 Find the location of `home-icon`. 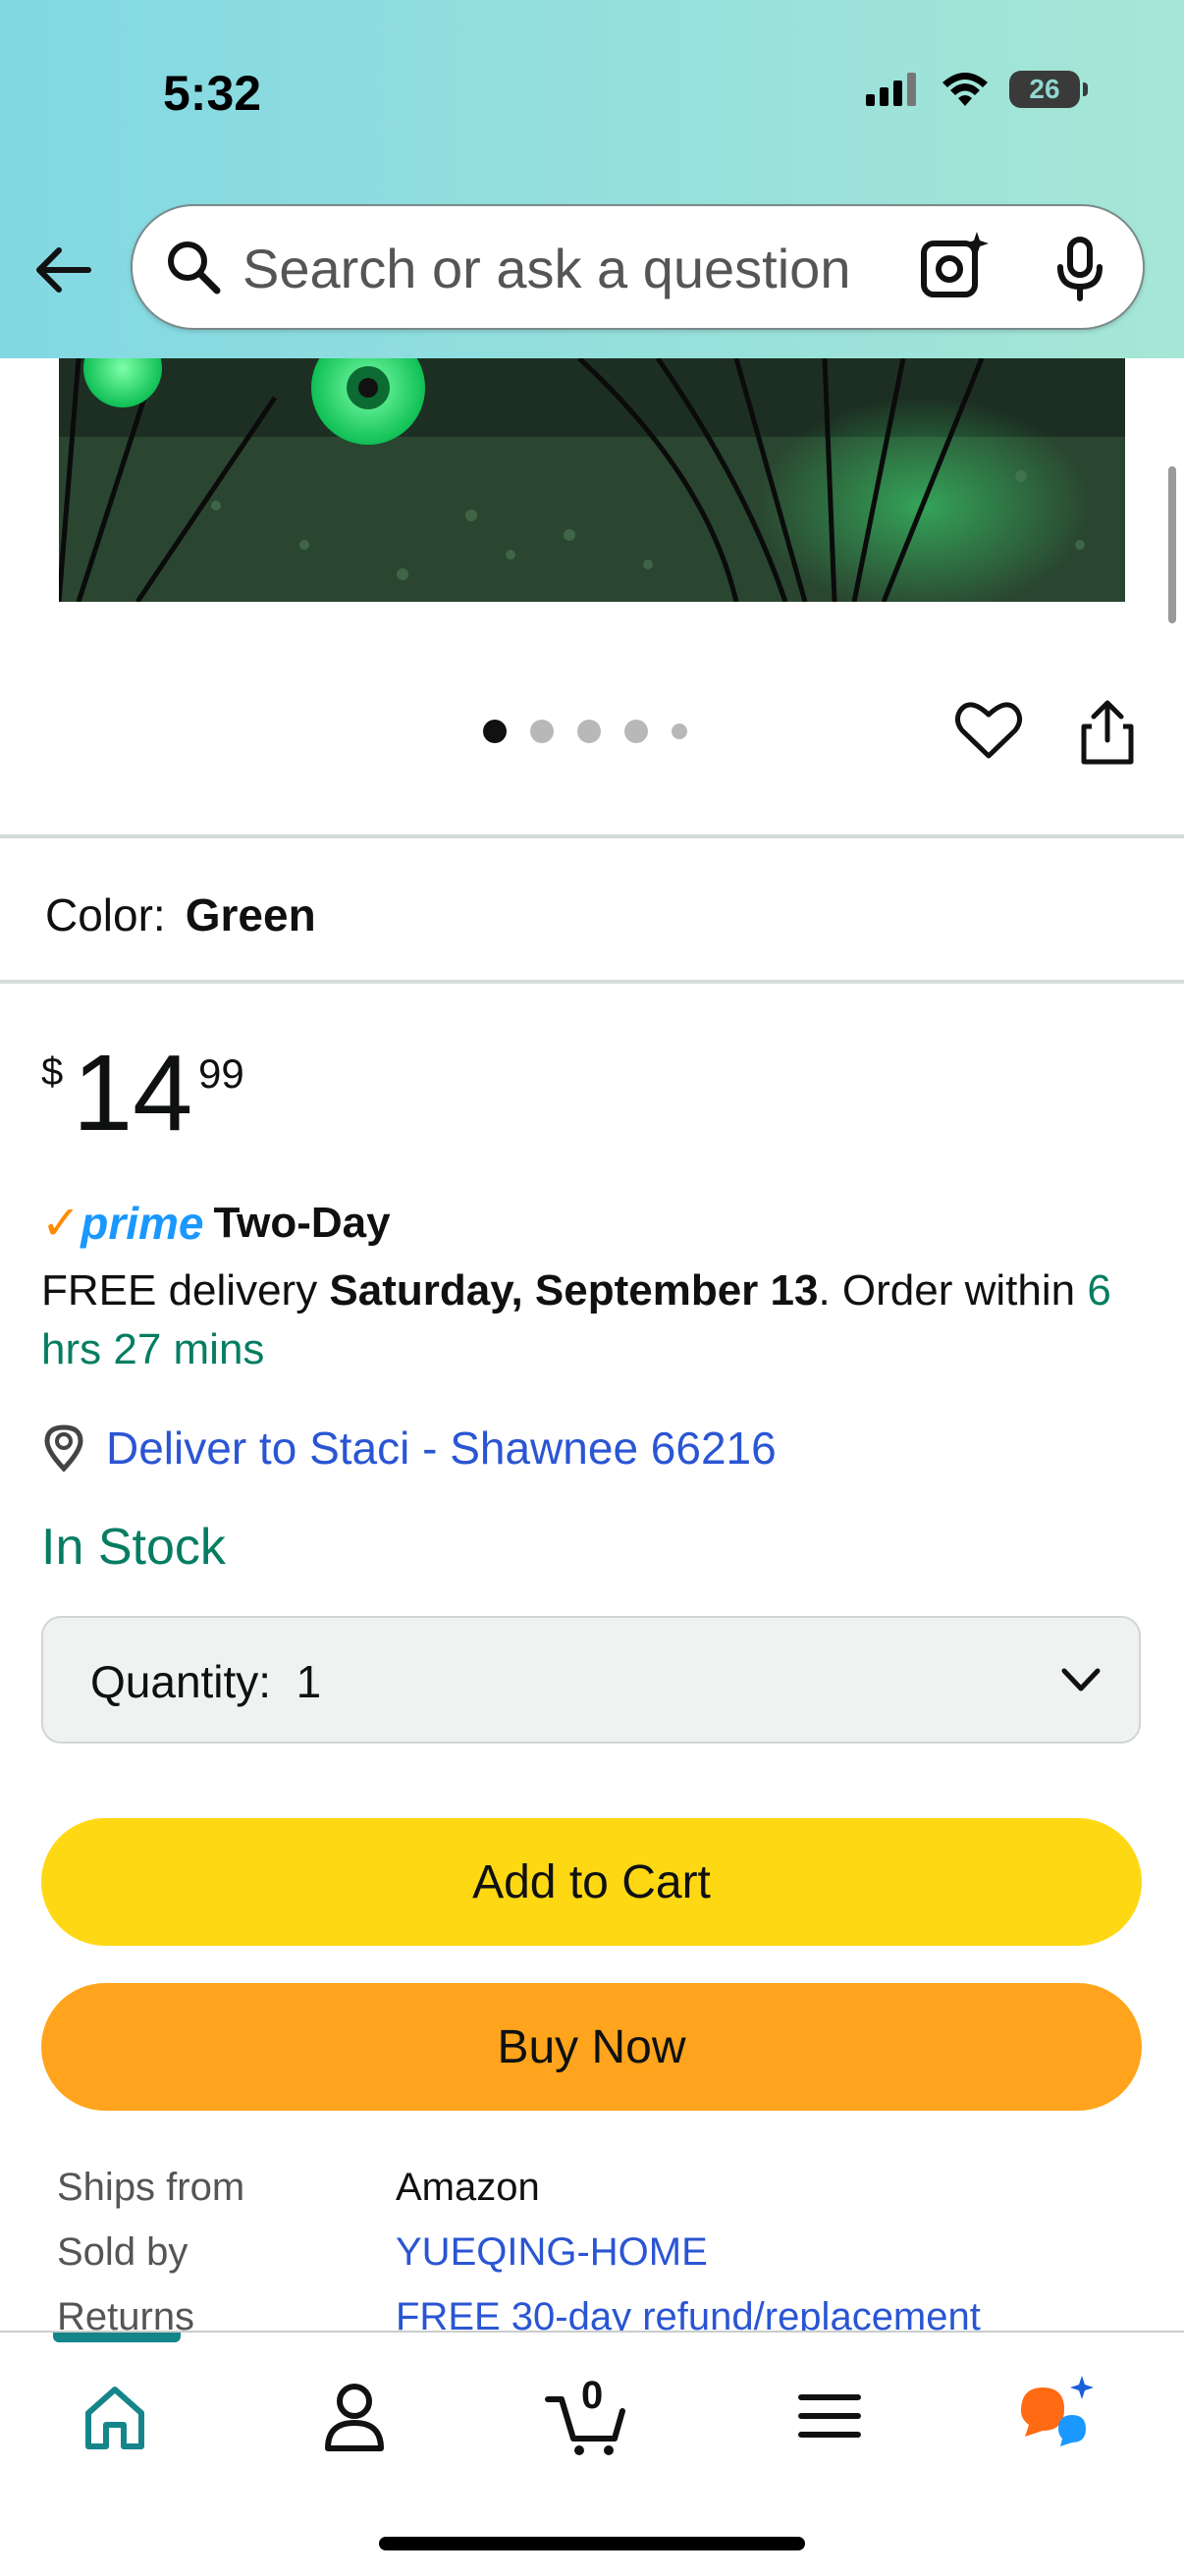

home-icon is located at coordinates (115, 2416).